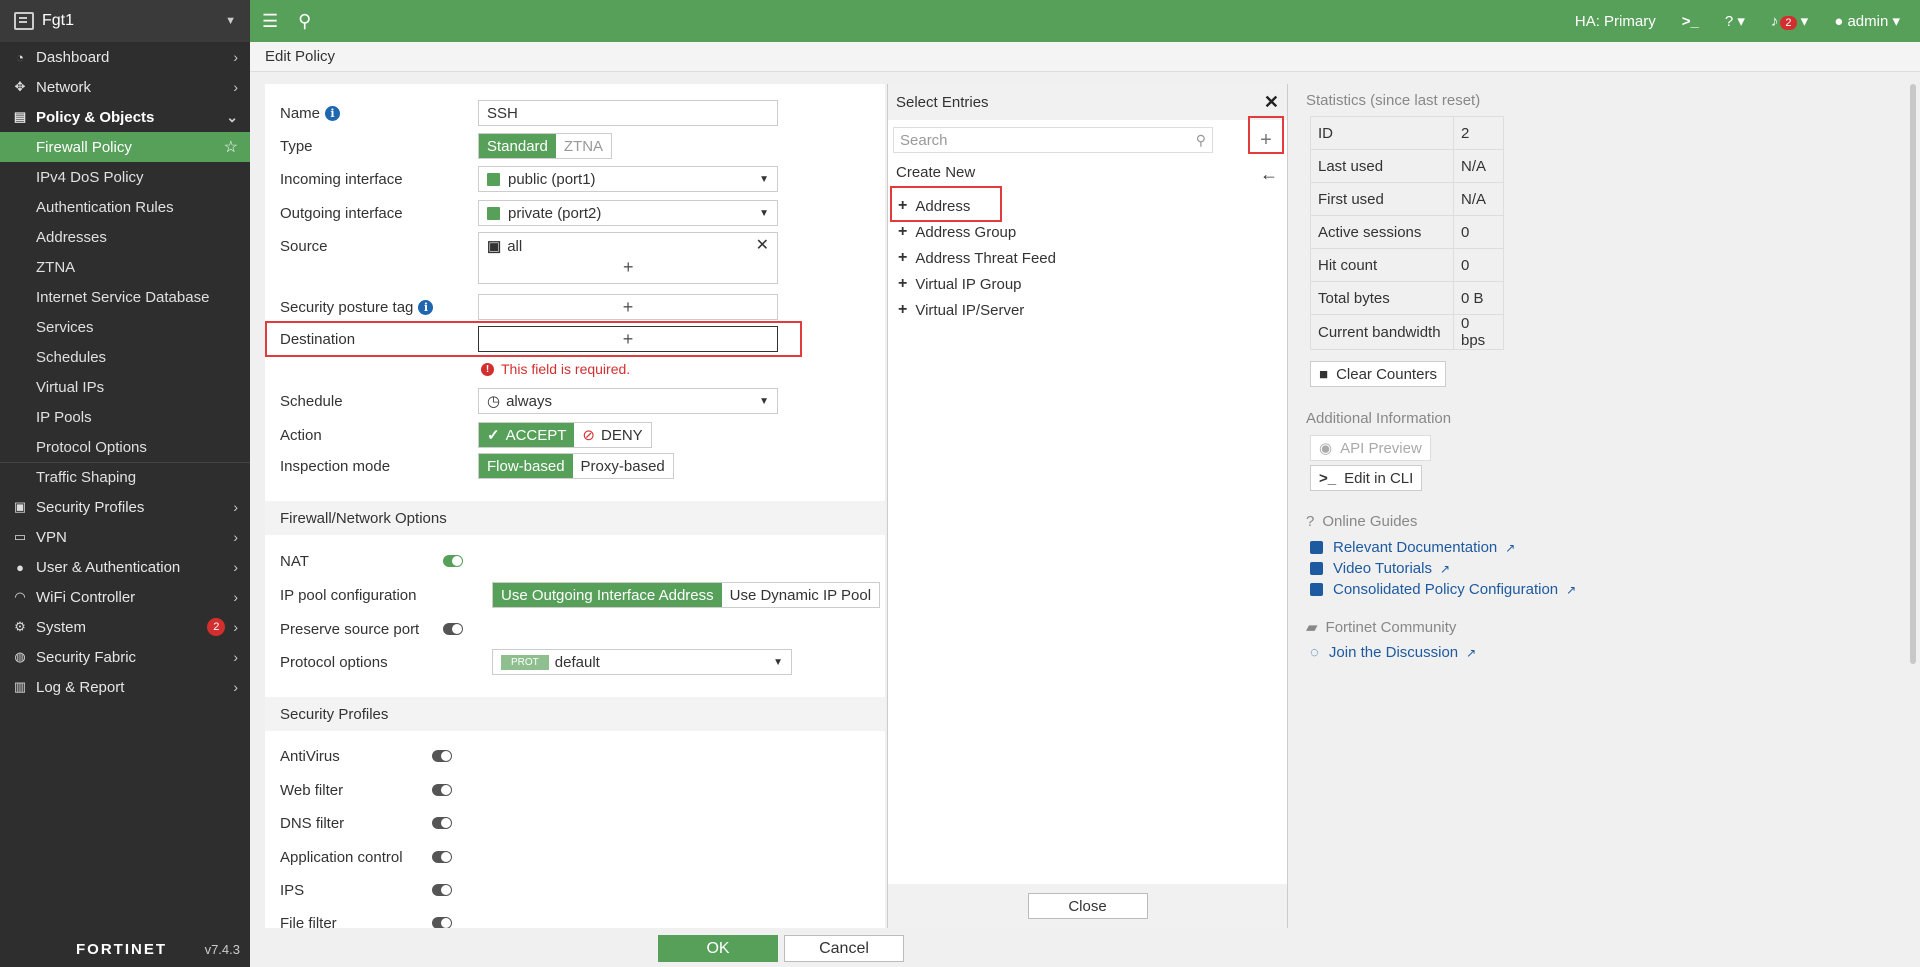 This screenshot has width=1920, height=967. I want to click on nav-label: User & Authentication, so click(108, 567).